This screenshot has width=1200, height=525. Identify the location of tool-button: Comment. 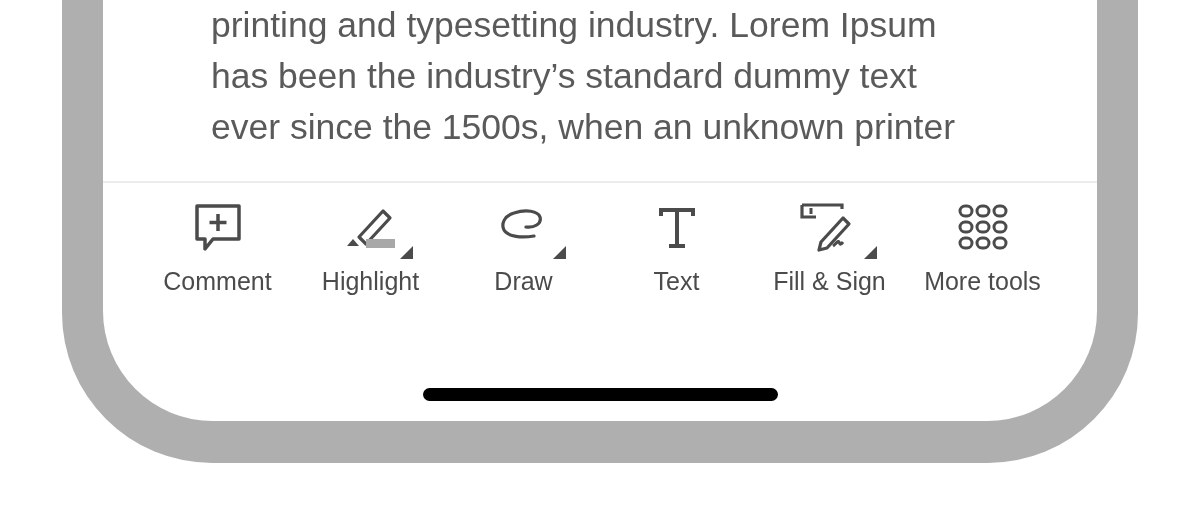
(217, 246).